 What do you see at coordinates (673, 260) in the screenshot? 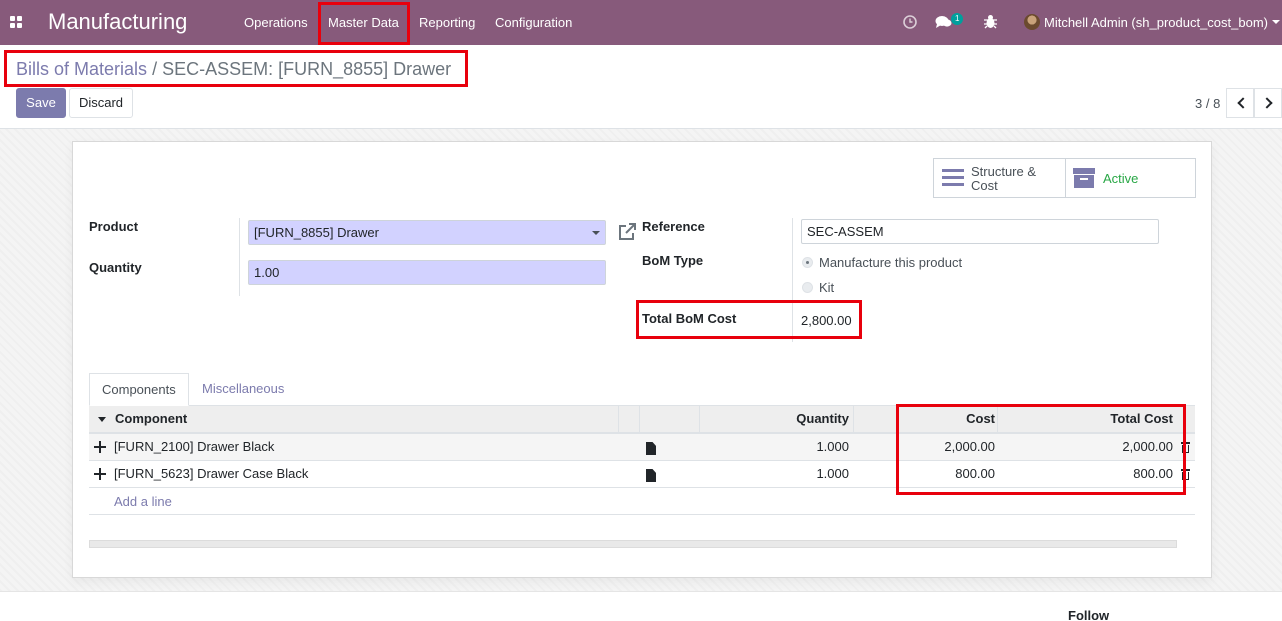
I see `bom-type-label: BoM Type` at bounding box center [673, 260].